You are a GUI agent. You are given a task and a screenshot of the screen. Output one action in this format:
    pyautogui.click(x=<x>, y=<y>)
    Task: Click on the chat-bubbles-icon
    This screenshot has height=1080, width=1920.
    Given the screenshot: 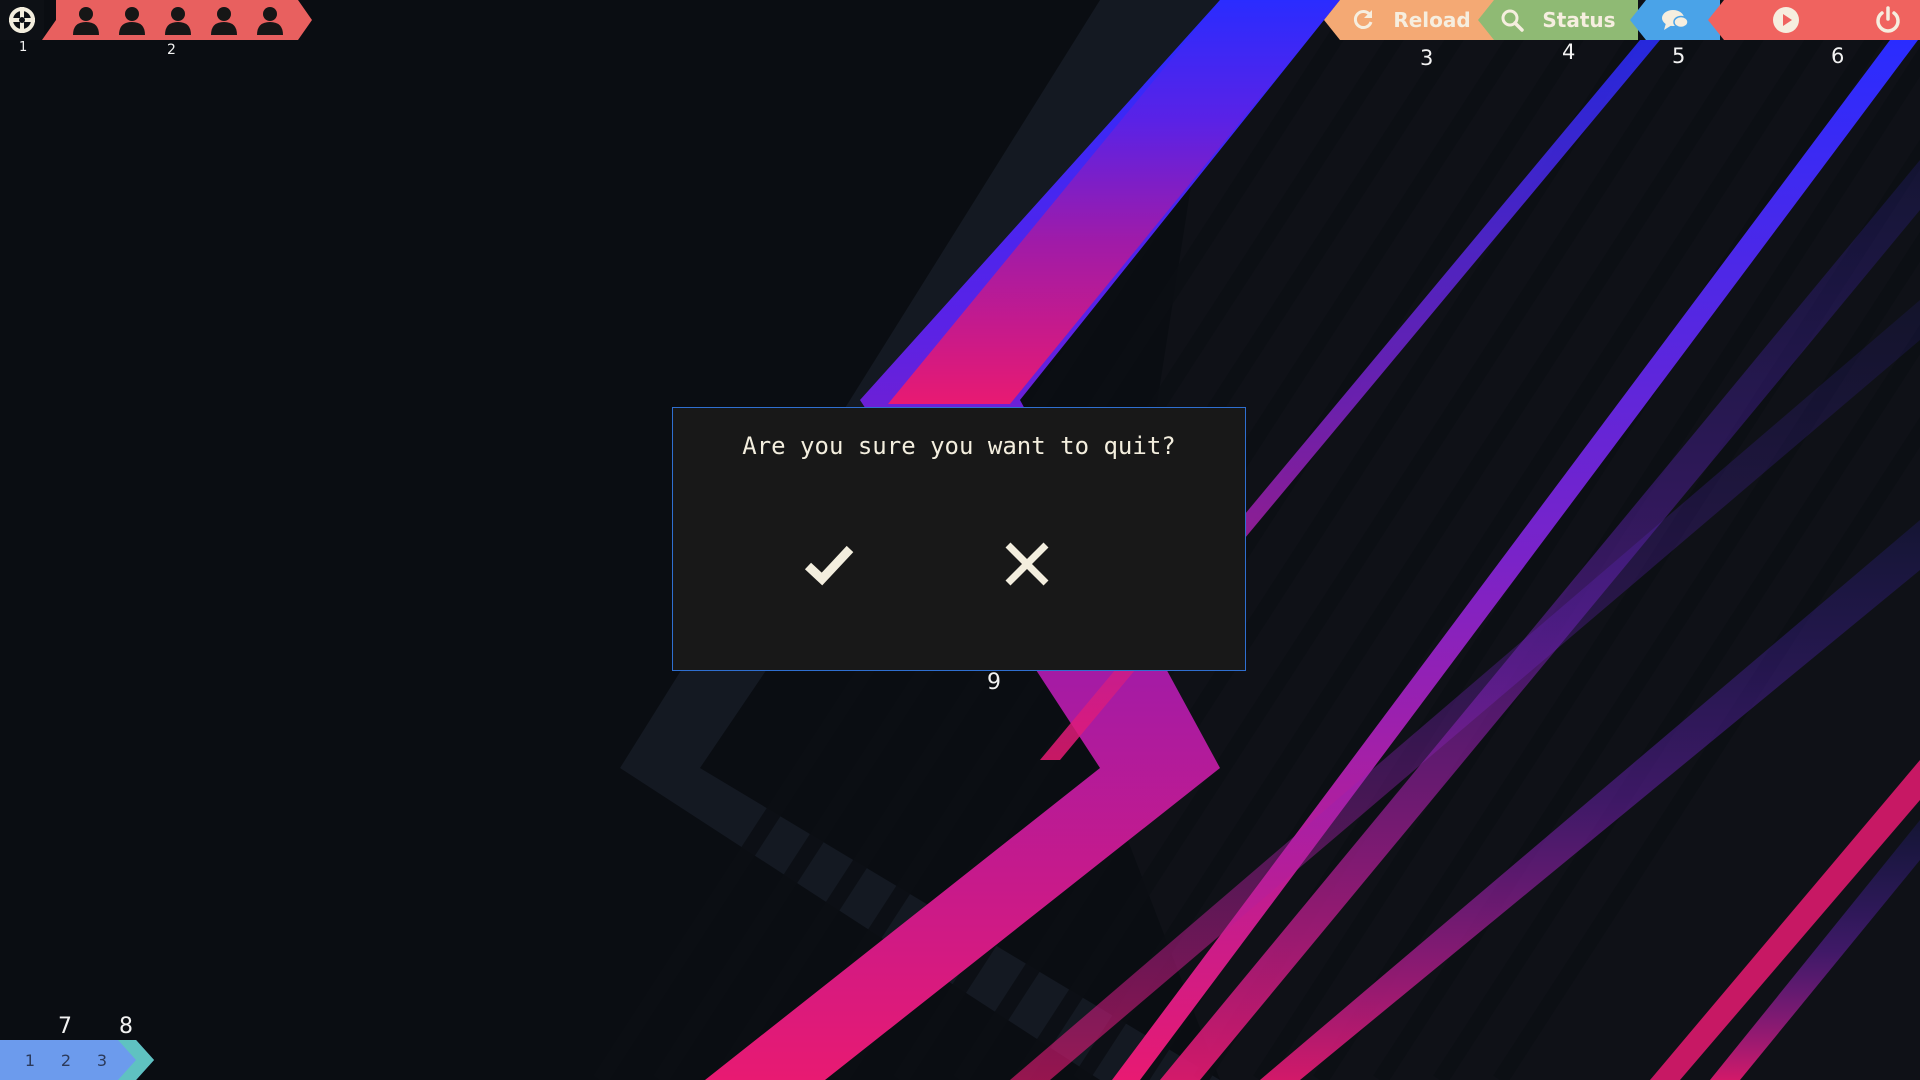 What is the action you would take?
    pyautogui.click(x=1675, y=20)
    